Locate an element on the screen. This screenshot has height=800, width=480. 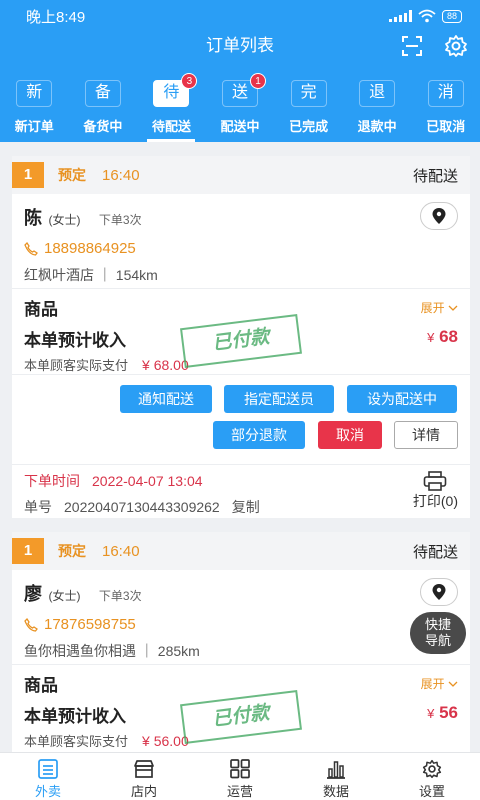
tab-label: 配送中 is located at coordinates (240, 126).